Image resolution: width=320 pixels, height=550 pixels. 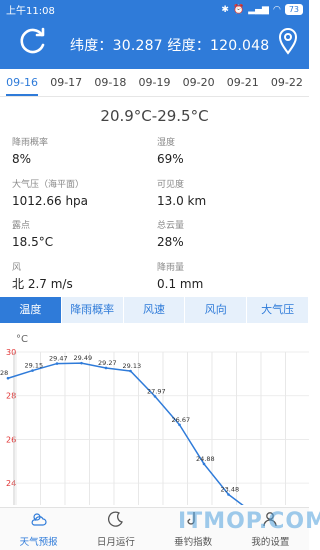 What do you see at coordinates (238, 9) in the screenshot?
I see `alarm-icon: ⏰` at bounding box center [238, 9].